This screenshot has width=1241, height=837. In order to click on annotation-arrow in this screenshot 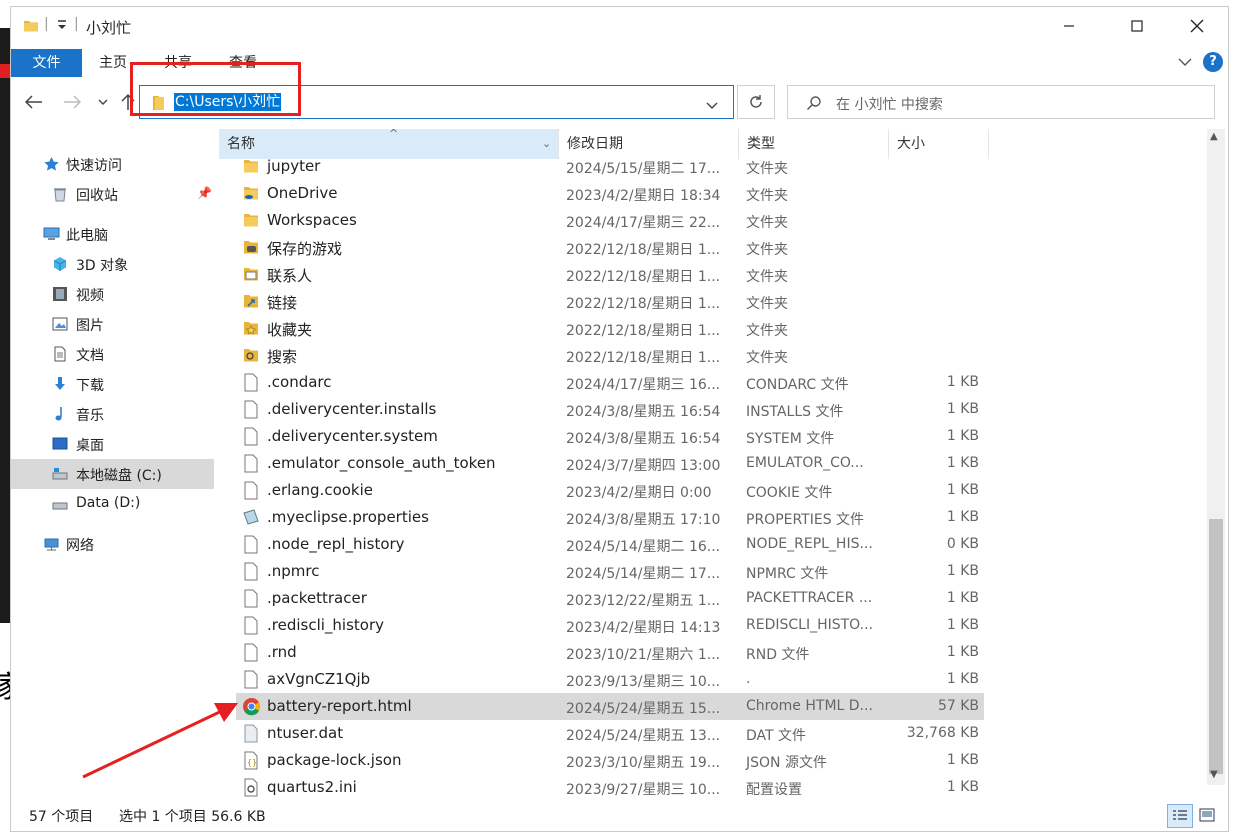, I will do `click(160, 741)`.